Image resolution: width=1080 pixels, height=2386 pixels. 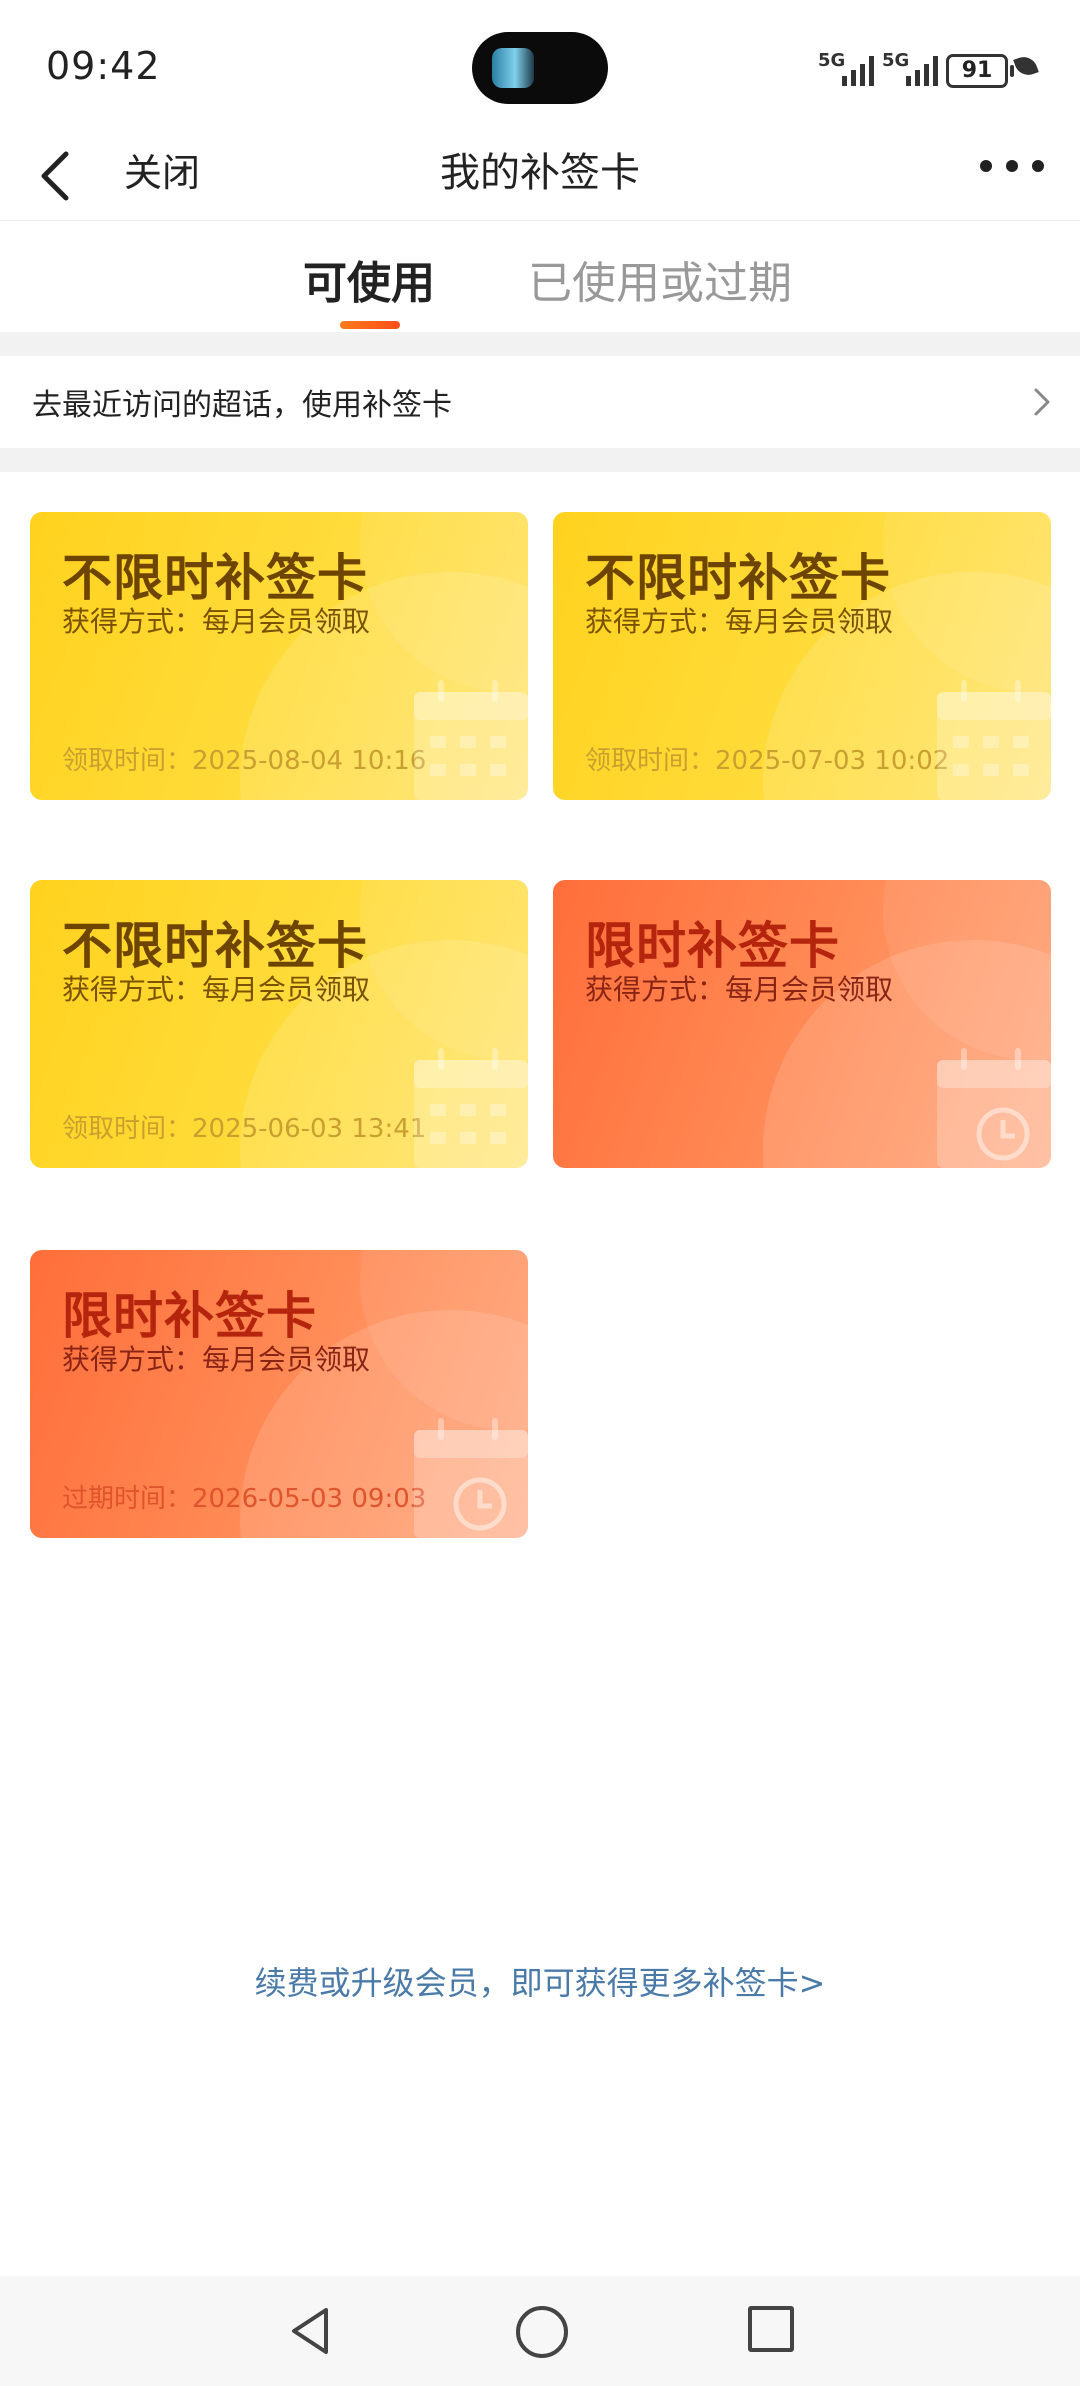 What do you see at coordinates (279, 656) in the screenshot?
I see `card-unlimited-1: 不限时补签卡 获得方式：每月会员领取 领取时间：2025-08-04 10:16` at bounding box center [279, 656].